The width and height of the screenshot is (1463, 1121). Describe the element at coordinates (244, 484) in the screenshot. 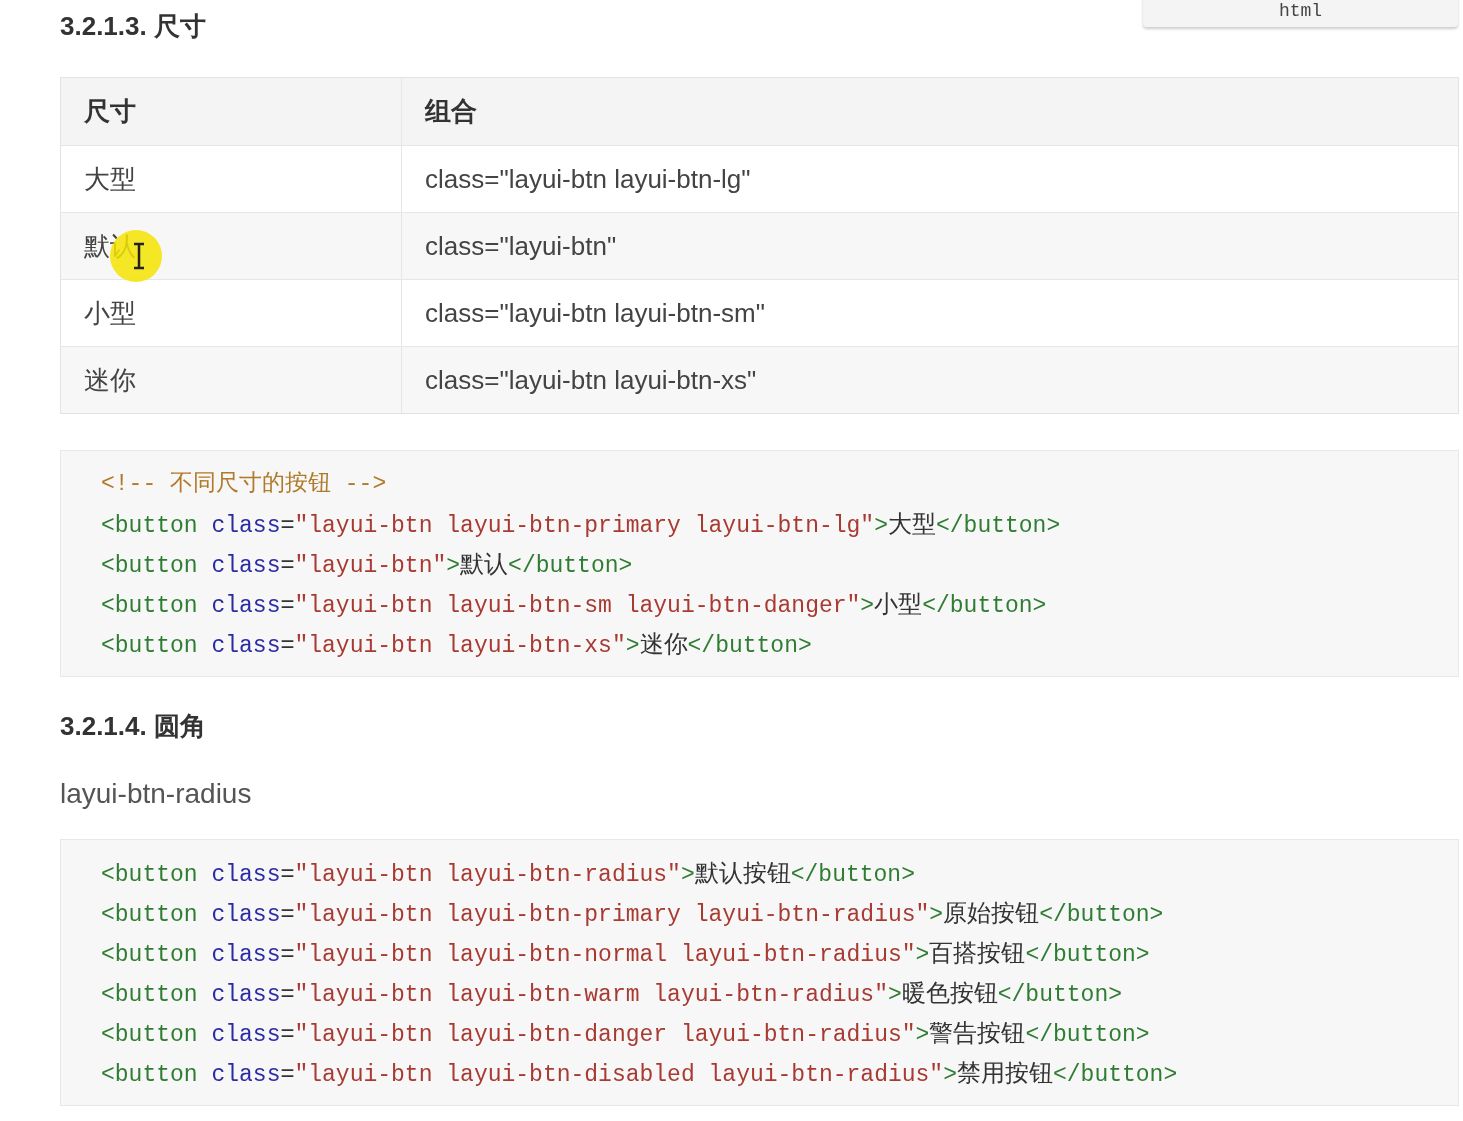

I see `code-line: <!-- 不同尺寸的按钮 -->` at that location.